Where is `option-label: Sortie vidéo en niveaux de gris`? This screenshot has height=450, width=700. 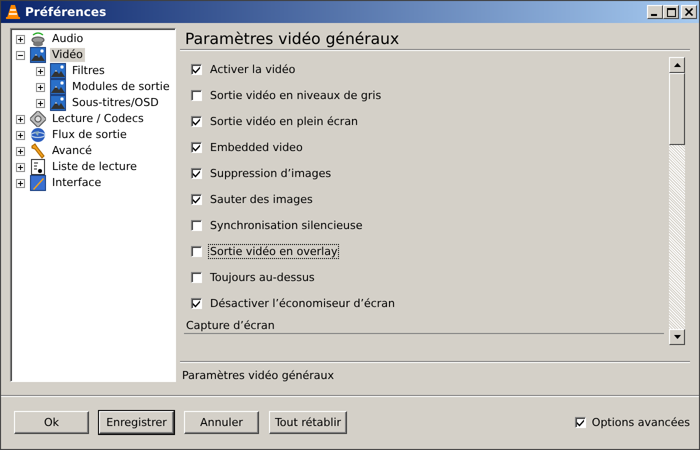 option-label: Sortie vidéo en niveaux de gris is located at coordinates (295, 95).